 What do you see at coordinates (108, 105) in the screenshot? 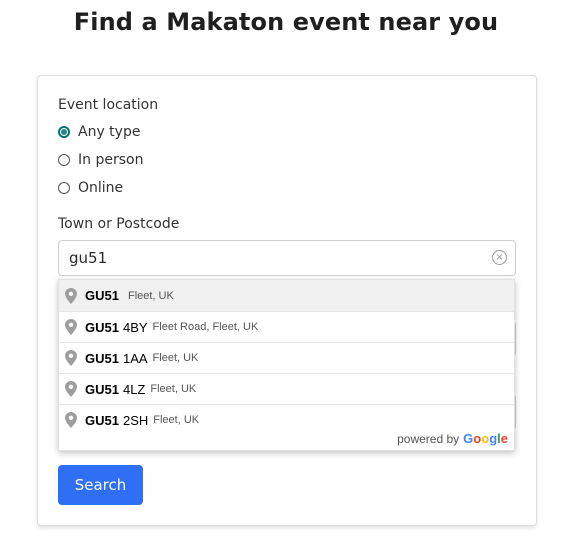
I see `event-location-label: Event location` at bounding box center [108, 105].